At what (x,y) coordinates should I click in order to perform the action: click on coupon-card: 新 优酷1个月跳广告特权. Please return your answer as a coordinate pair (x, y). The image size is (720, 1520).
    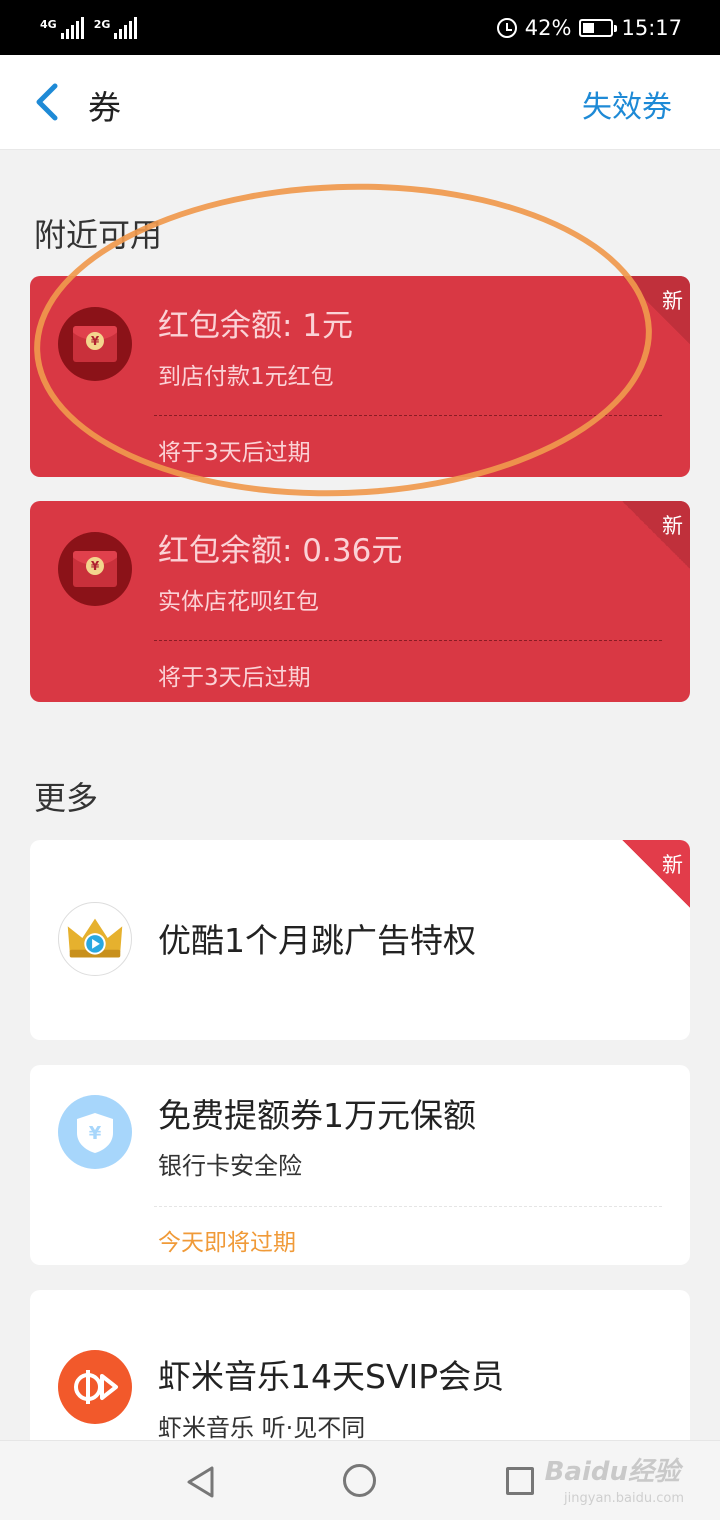
    Looking at the image, I should click on (360, 940).